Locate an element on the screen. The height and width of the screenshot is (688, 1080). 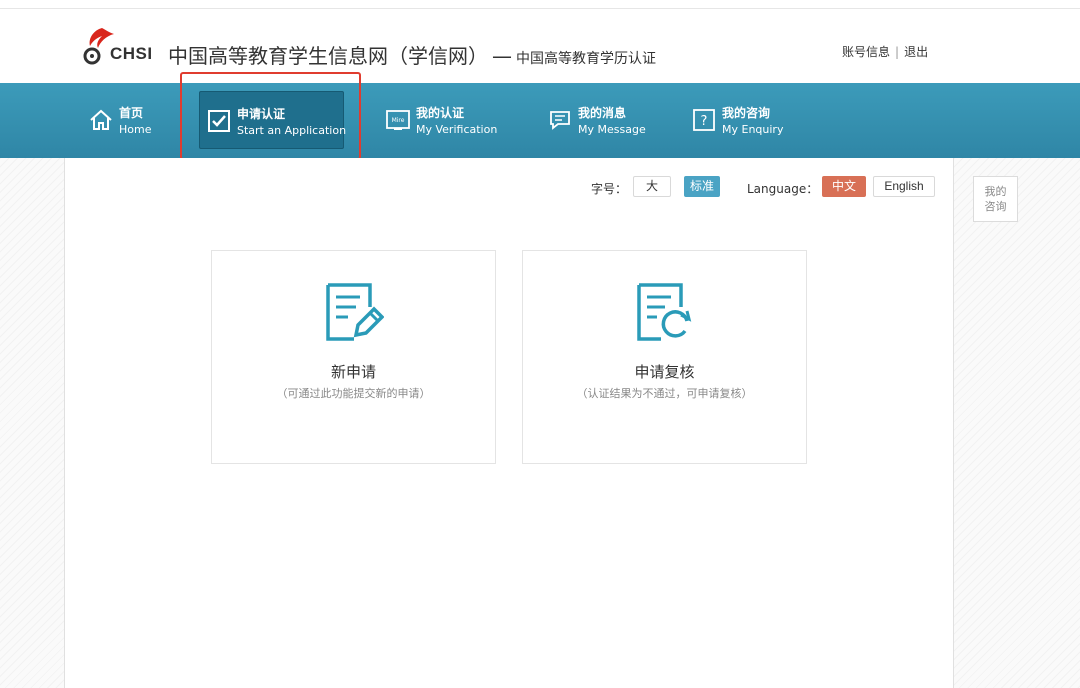
edit-document-icon is located at coordinates (355, 312).